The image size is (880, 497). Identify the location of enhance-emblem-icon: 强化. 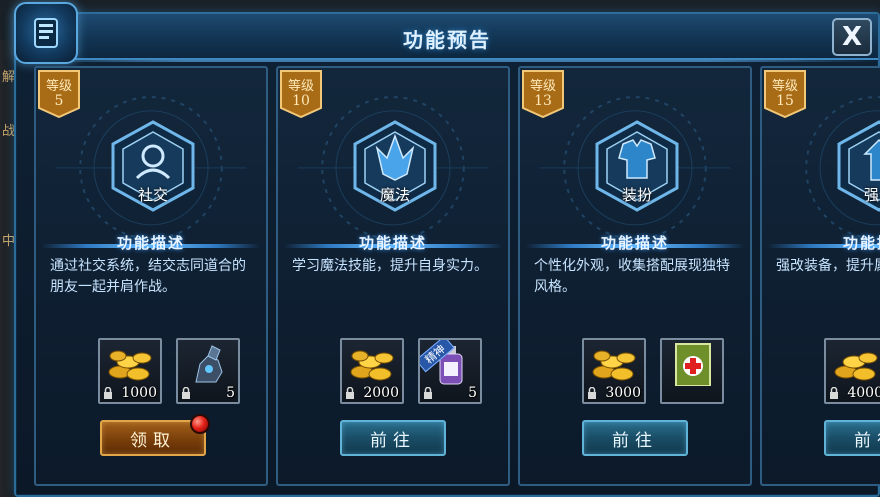
(855, 166).